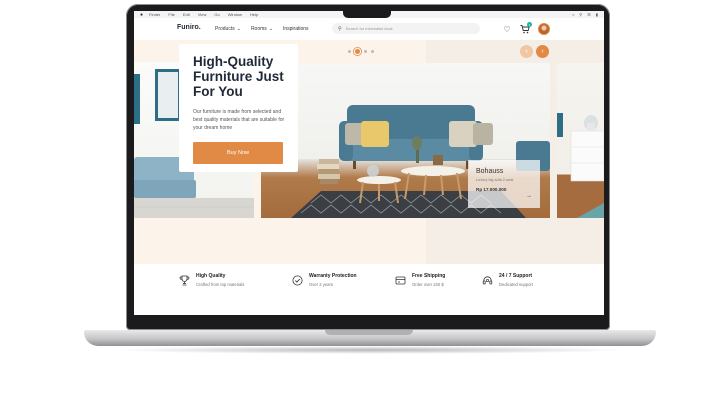 The height and width of the screenshot is (416, 709). I want to click on menubar-status-icons: ≈ ⚲ ☰ ▮, so click(585, 14).